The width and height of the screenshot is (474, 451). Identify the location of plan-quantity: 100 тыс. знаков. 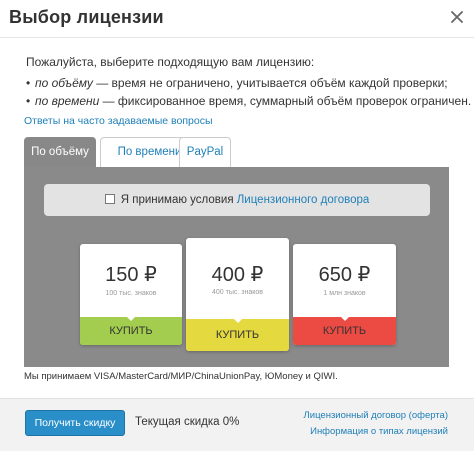
(131, 293).